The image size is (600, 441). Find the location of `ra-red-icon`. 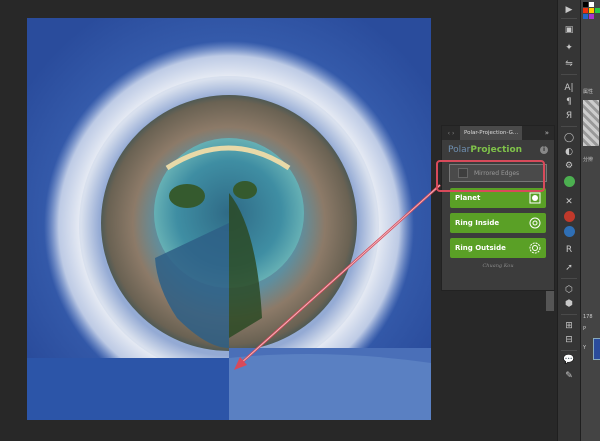

ra-red-icon is located at coordinates (569, 216).